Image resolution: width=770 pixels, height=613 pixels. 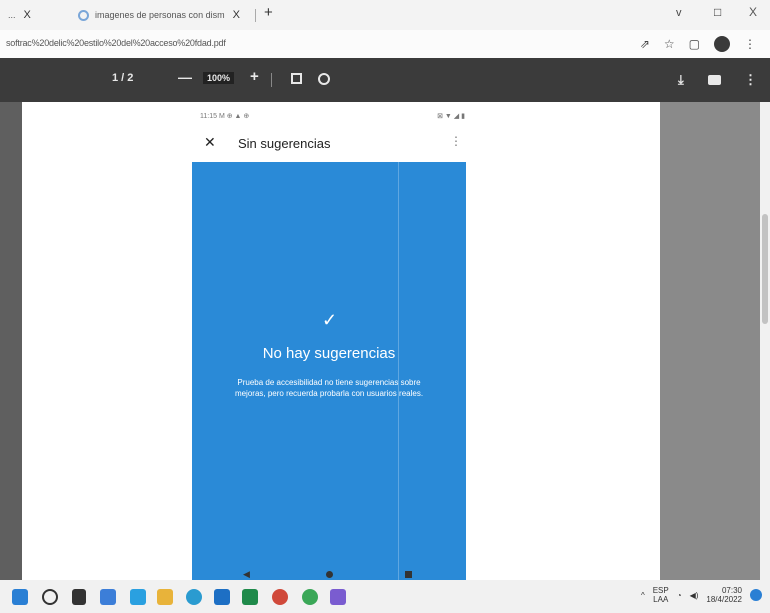 What do you see at coordinates (271, 80) in the screenshot?
I see `toolbar-divider` at bounding box center [271, 80].